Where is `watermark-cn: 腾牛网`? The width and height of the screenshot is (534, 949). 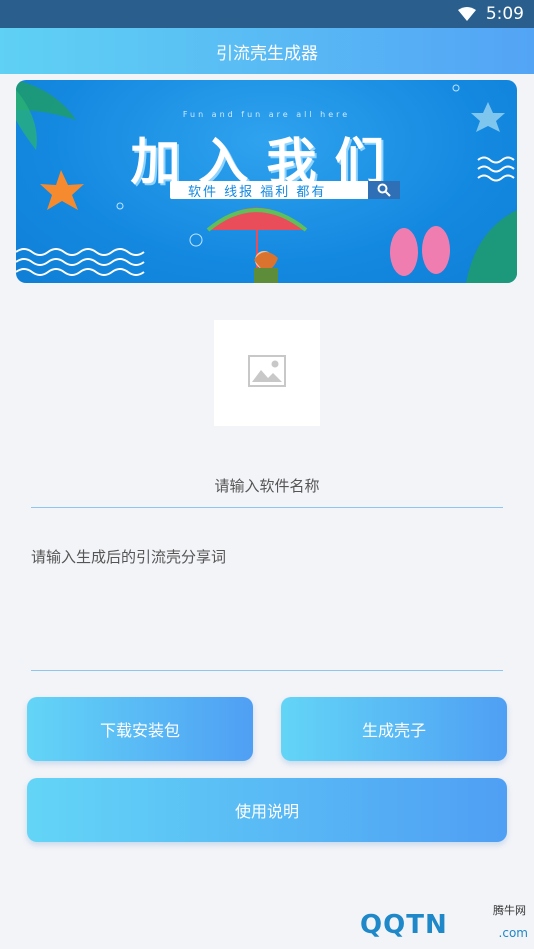
watermark-cn: 腾牛网 is located at coordinates (509, 910).